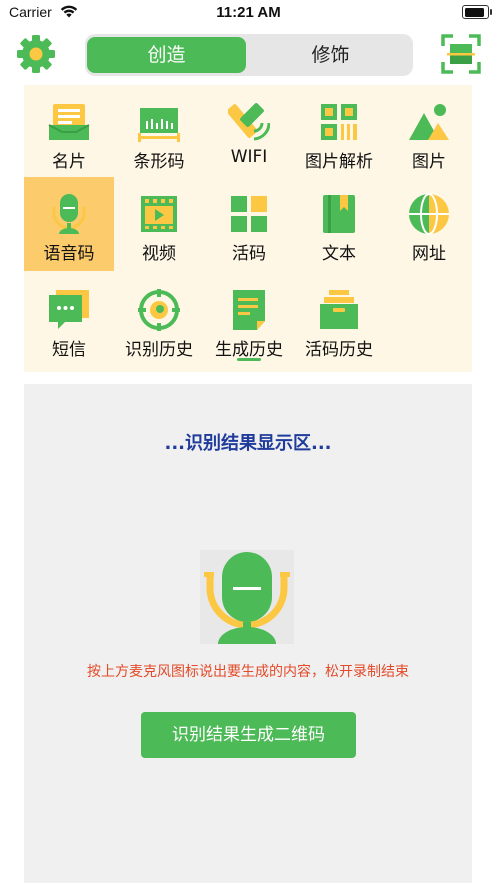 This screenshot has width=497, height=883. I want to click on recognize-history-icon, so click(159, 310).